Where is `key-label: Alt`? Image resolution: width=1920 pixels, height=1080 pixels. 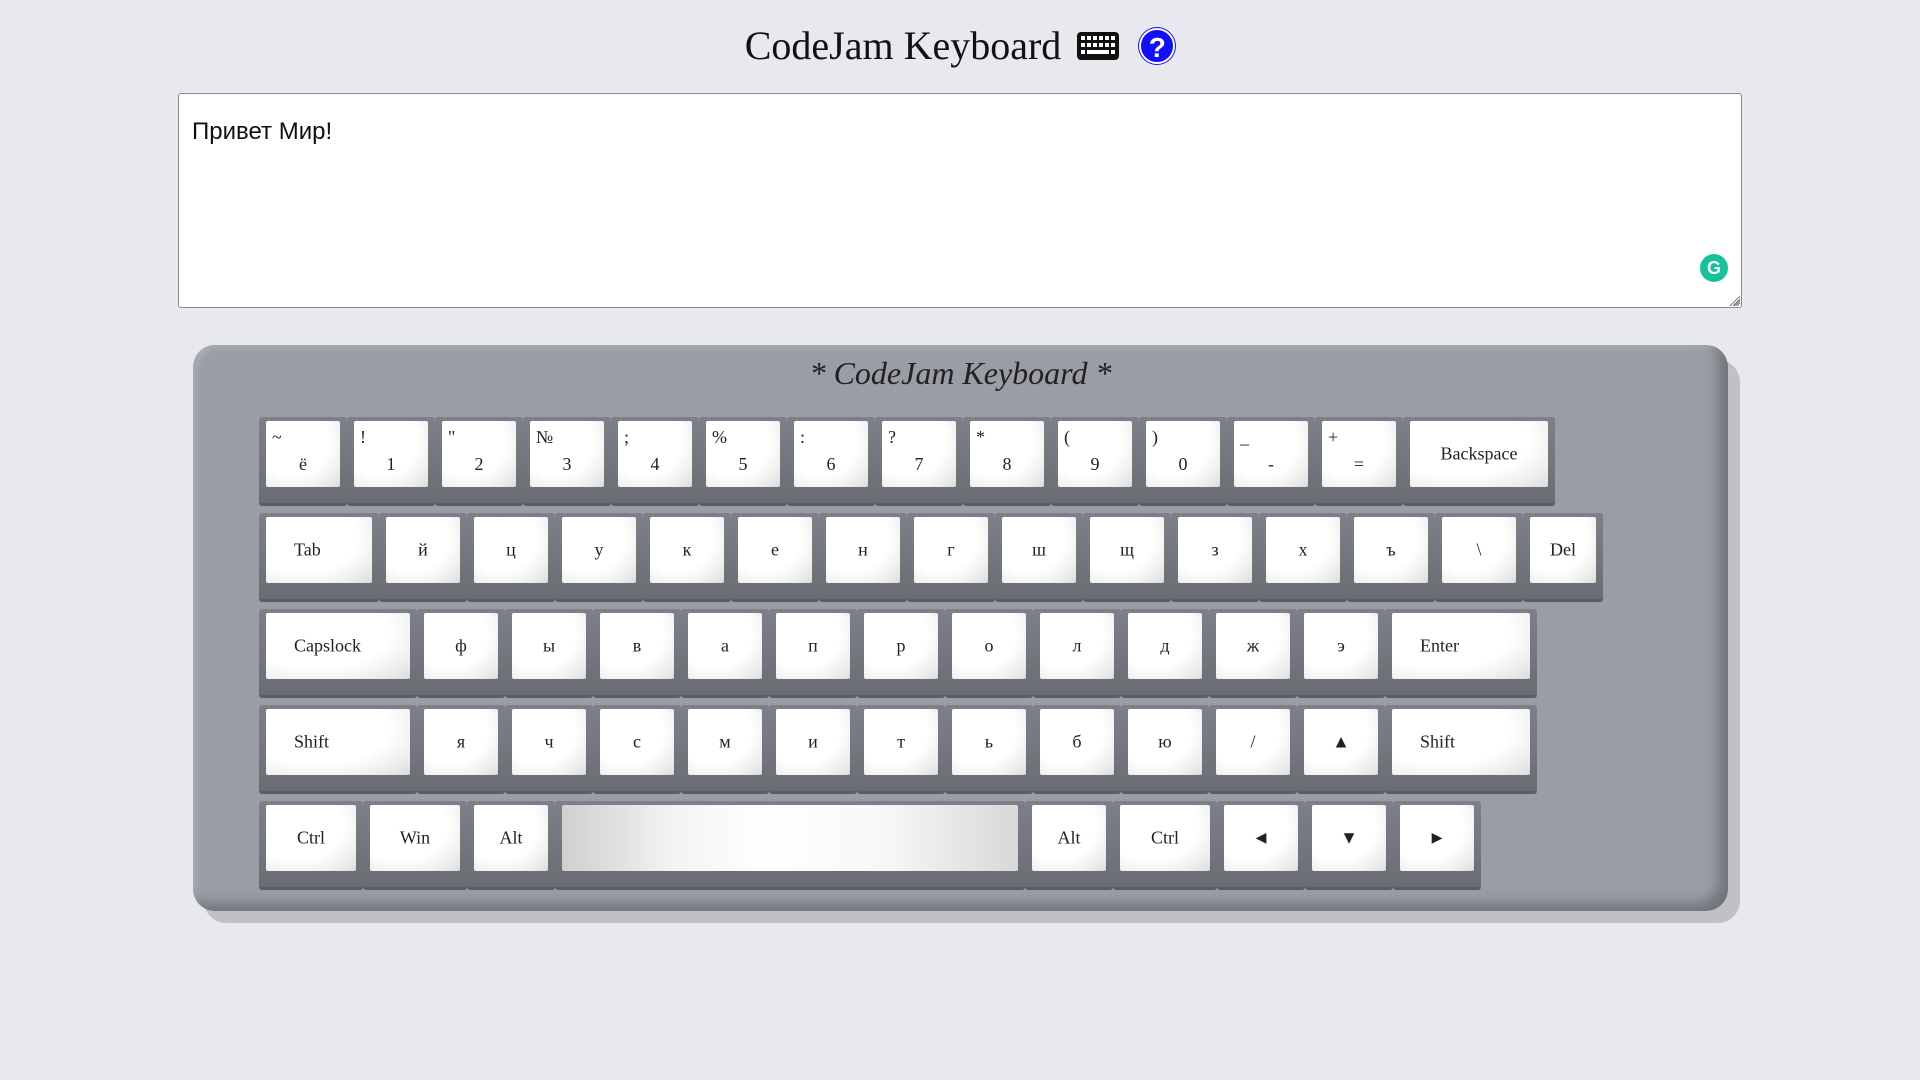 key-label: Alt is located at coordinates (511, 837).